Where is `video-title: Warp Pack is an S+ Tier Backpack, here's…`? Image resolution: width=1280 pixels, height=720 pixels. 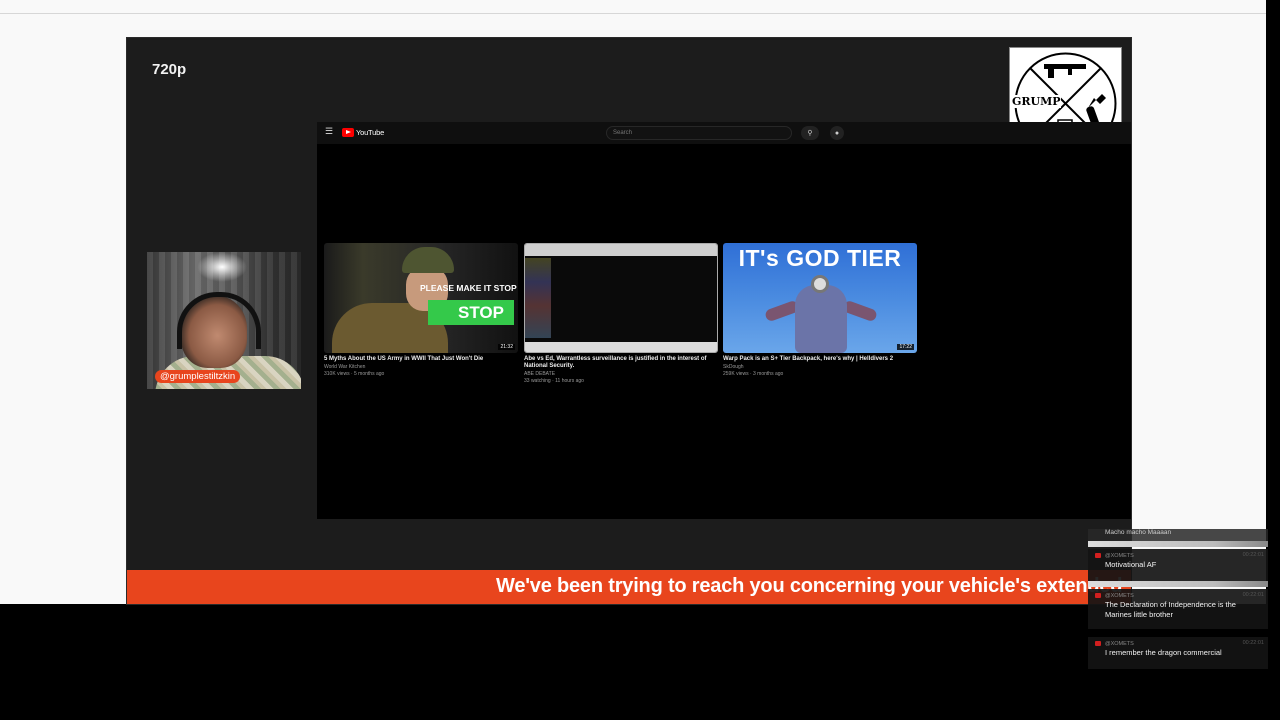 video-title: Warp Pack is an S+ Tier Backpack, here's… is located at coordinates (820, 359).